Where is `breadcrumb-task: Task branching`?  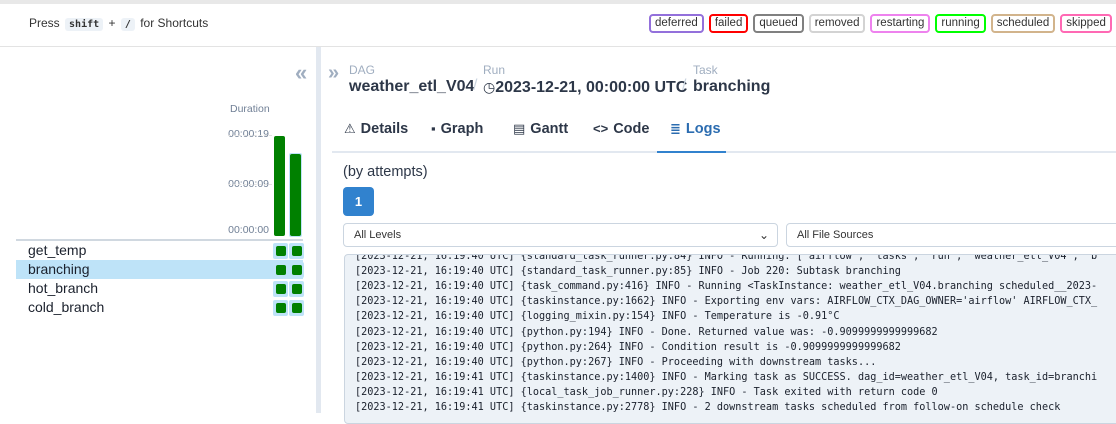 breadcrumb-task: Task branching is located at coordinates (731, 80).